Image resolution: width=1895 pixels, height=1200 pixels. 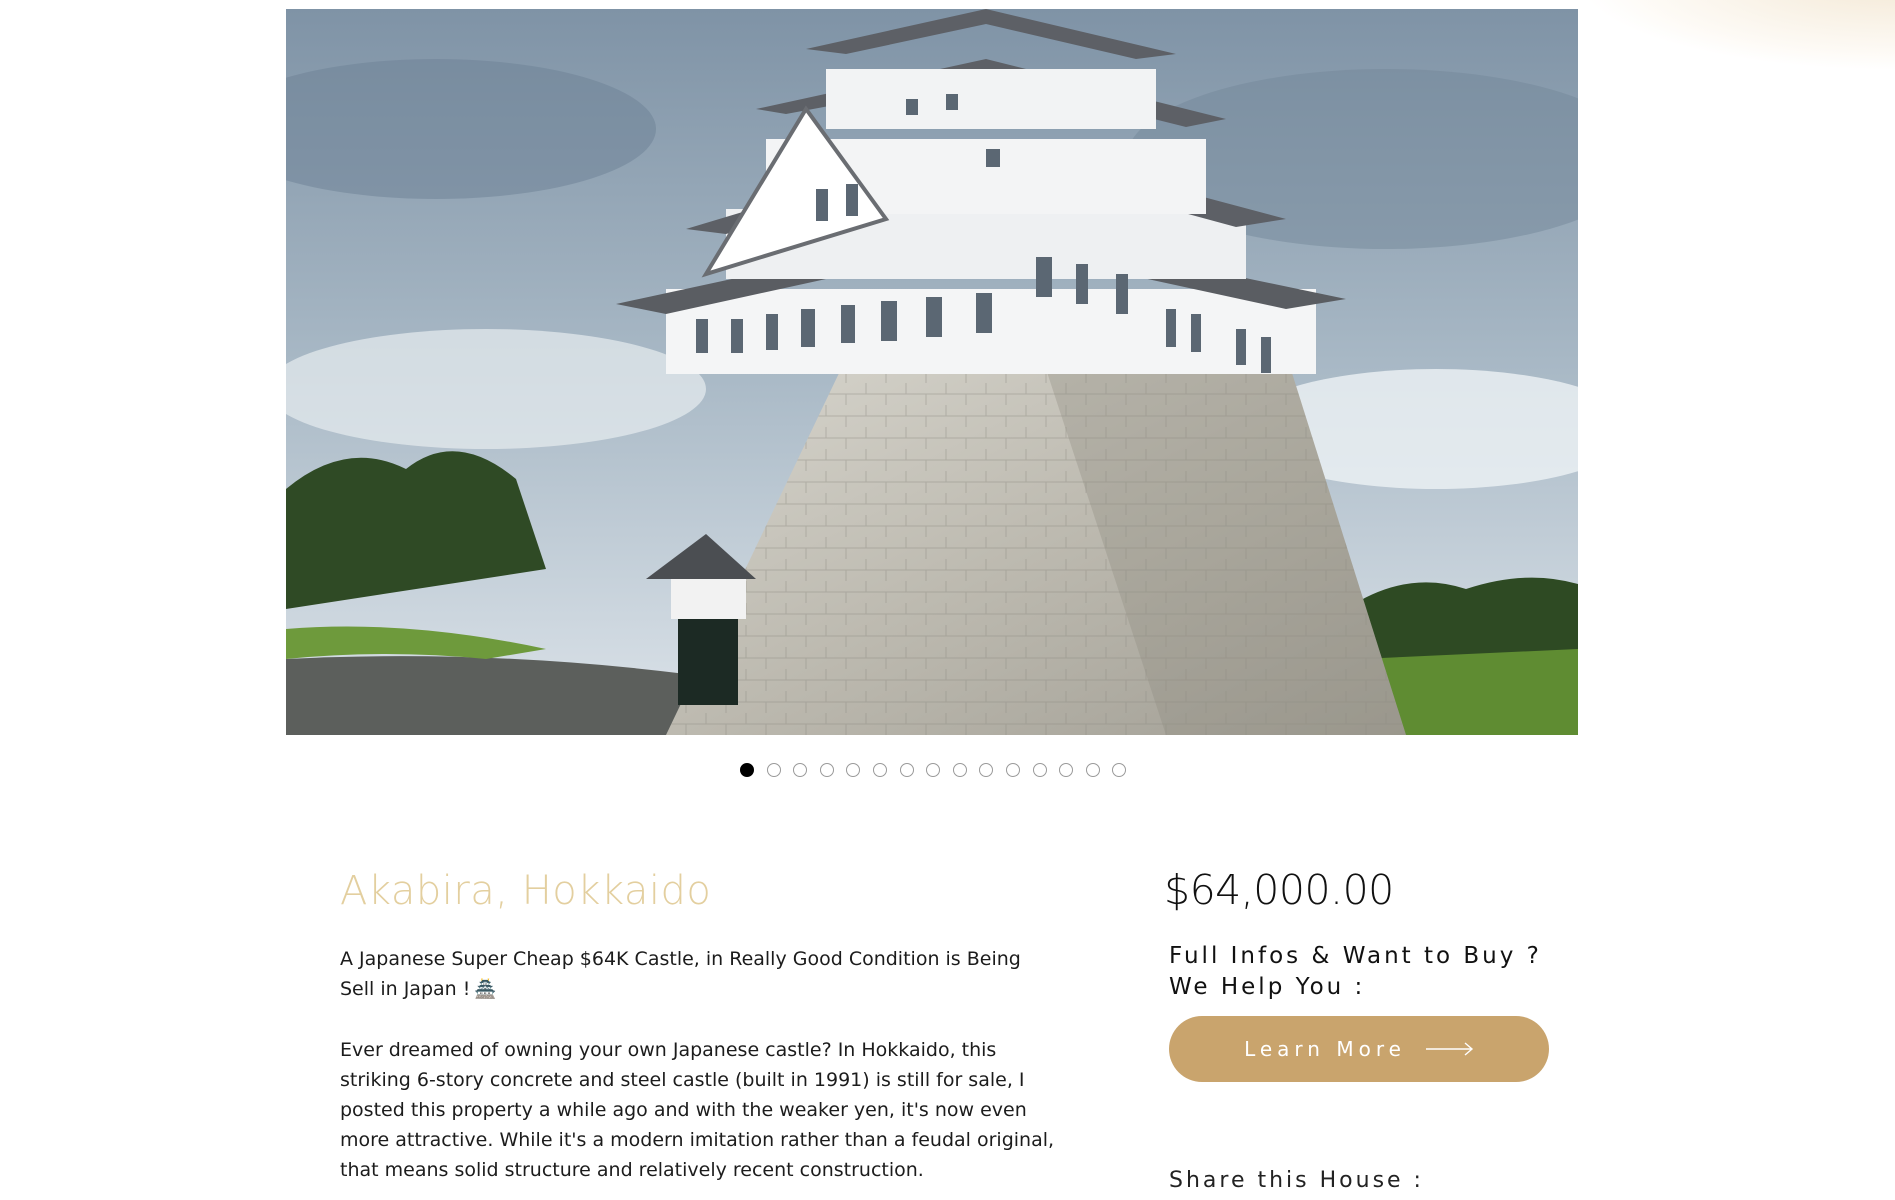 I want to click on cta-heading: Full Infos & Want to Buy ? We Help You :, so click(x=1369, y=972).